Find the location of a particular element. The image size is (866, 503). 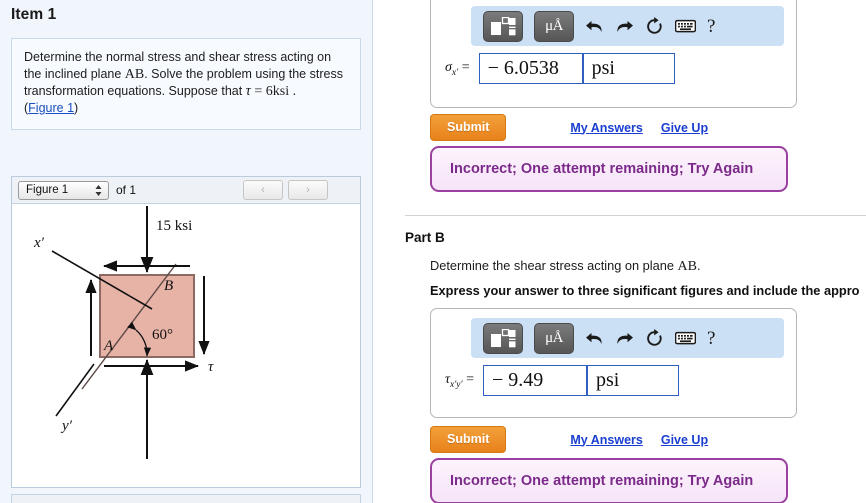

part-b-answer-row: τx′y′ = − 9.49 psi is located at coordinates (613, 381).